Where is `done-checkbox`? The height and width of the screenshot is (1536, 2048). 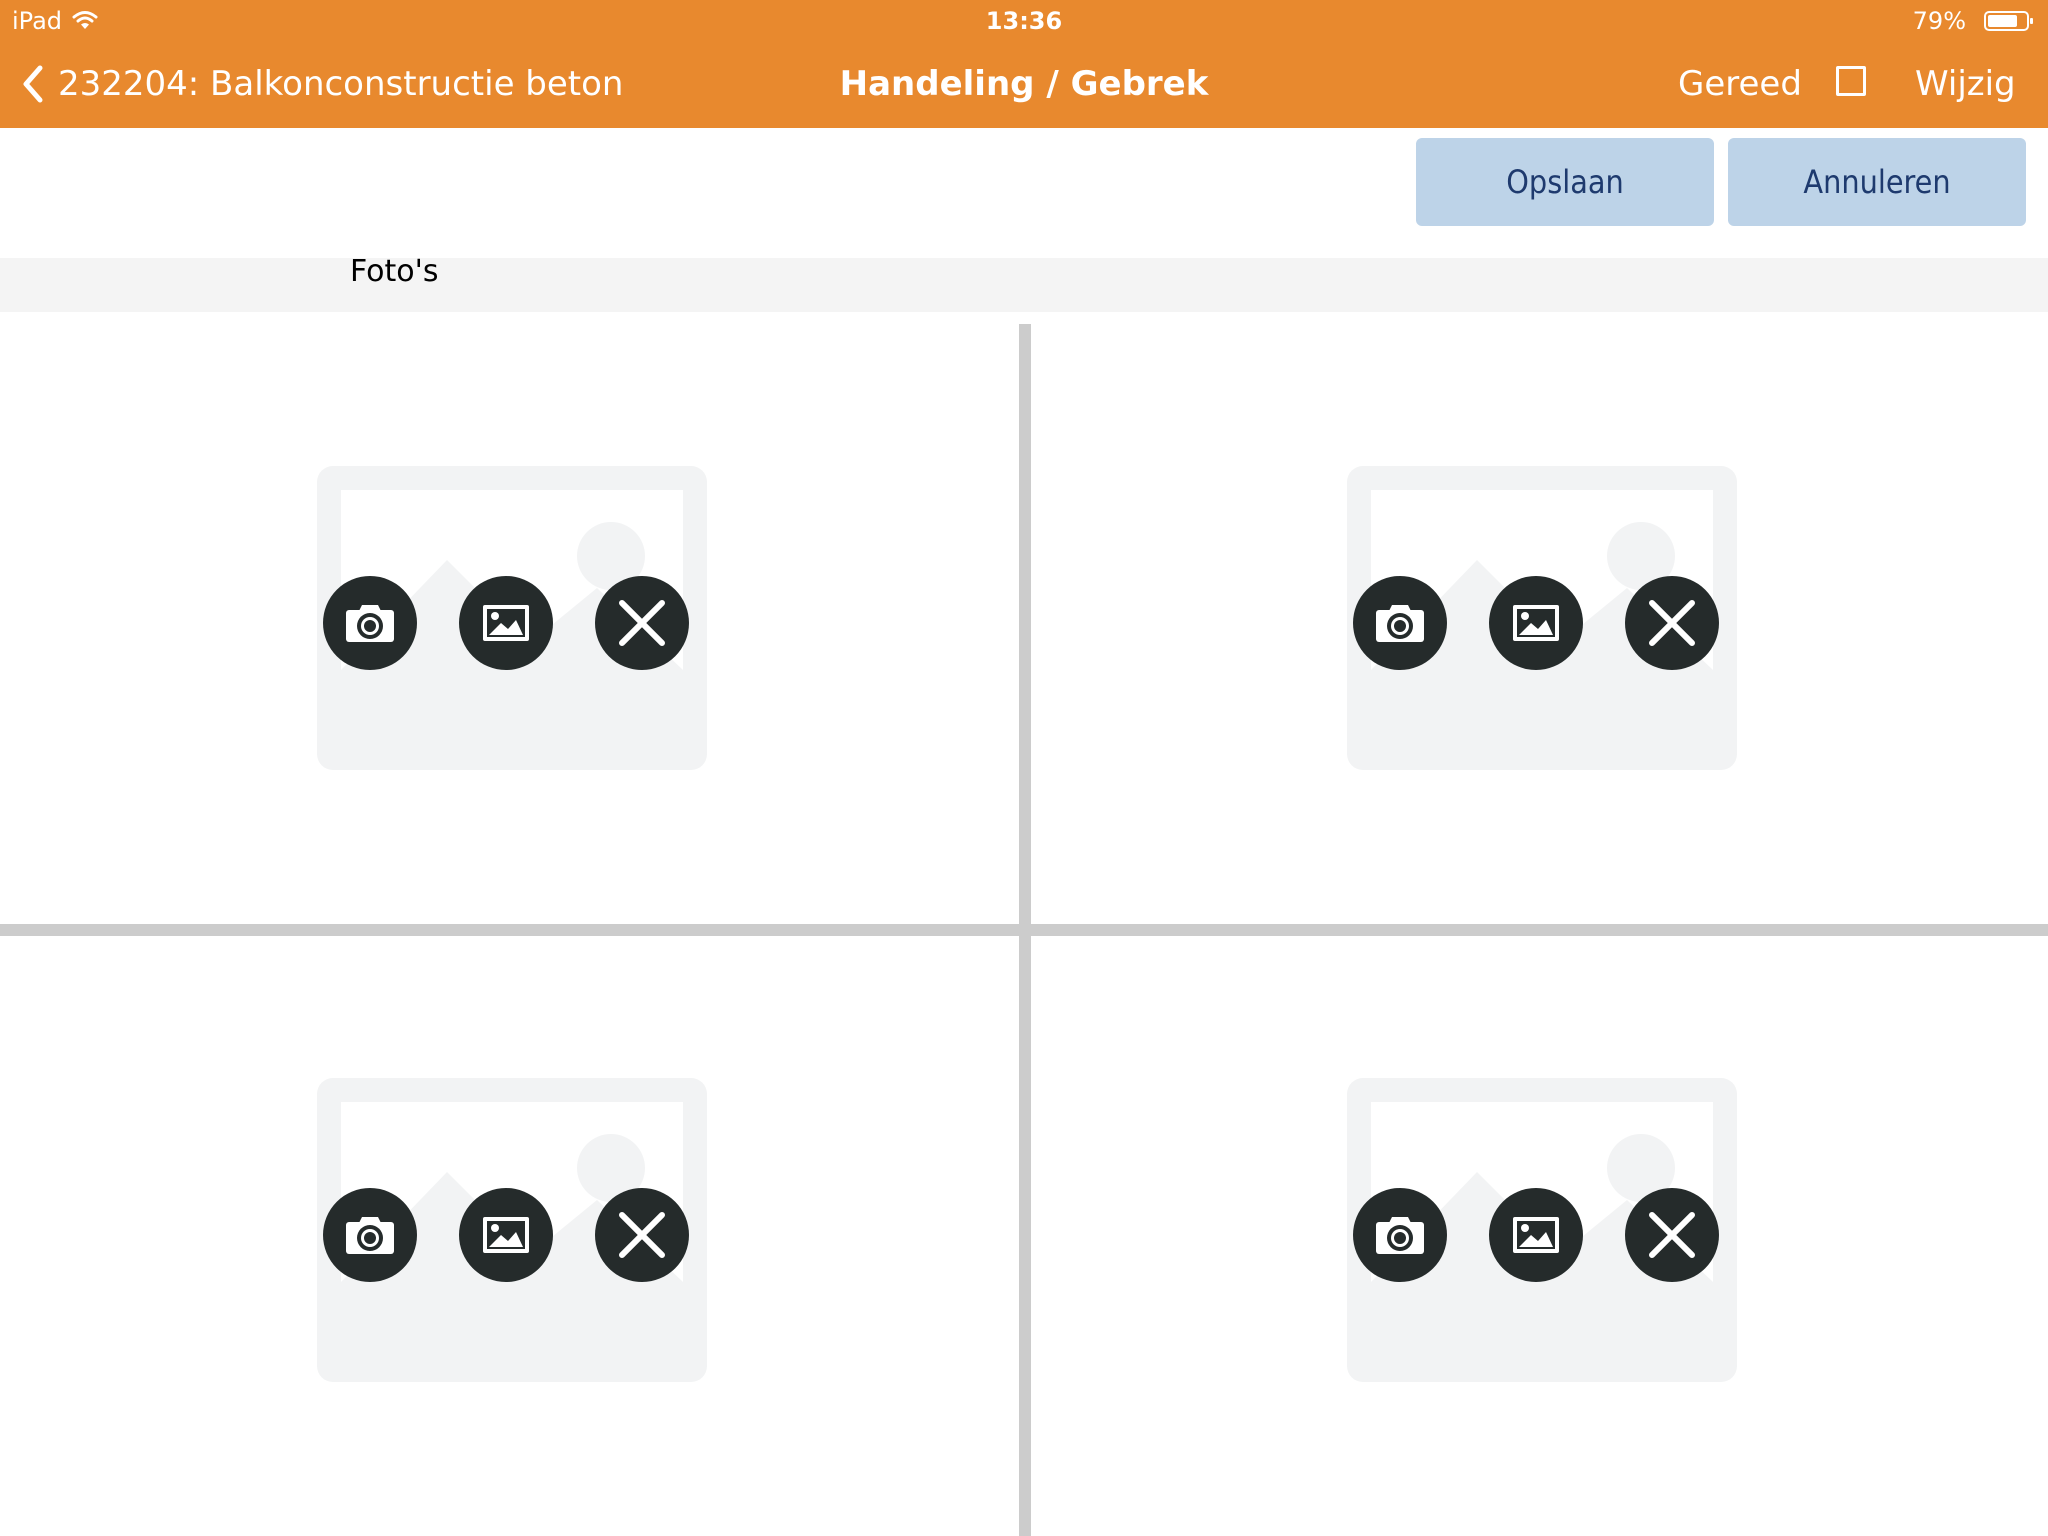 done-checkbox is located at coordinates (1851, 81).